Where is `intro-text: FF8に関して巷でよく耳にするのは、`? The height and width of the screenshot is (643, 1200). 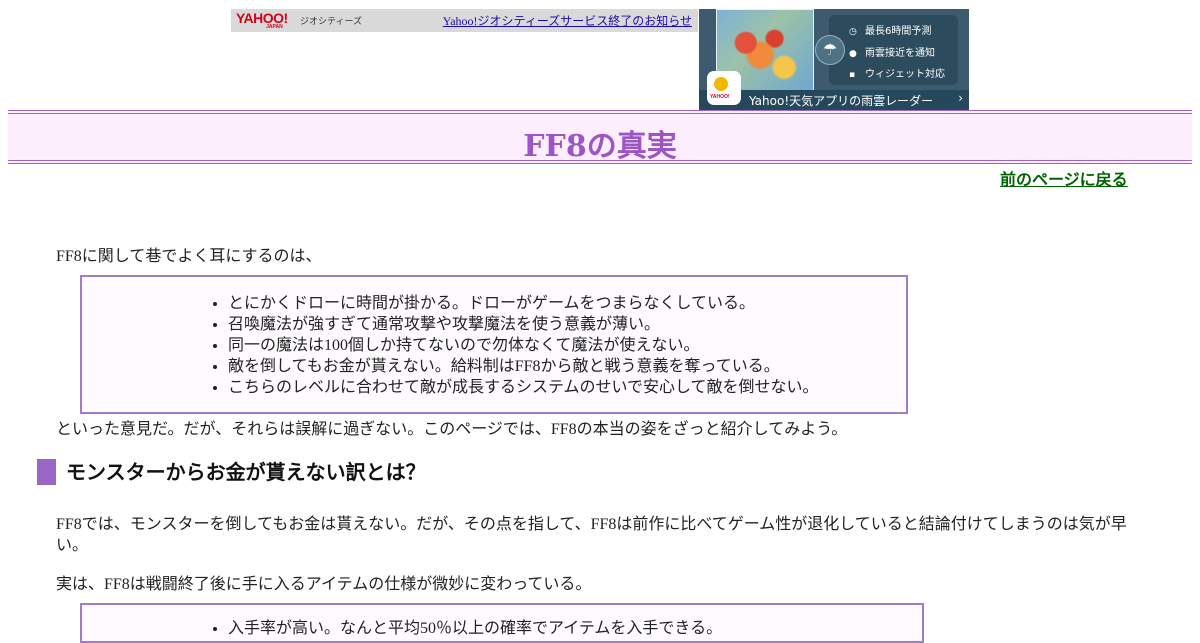 intro-text: FF8に関して巷でよく耳にするのは、 is located at coordinates (189, 256).